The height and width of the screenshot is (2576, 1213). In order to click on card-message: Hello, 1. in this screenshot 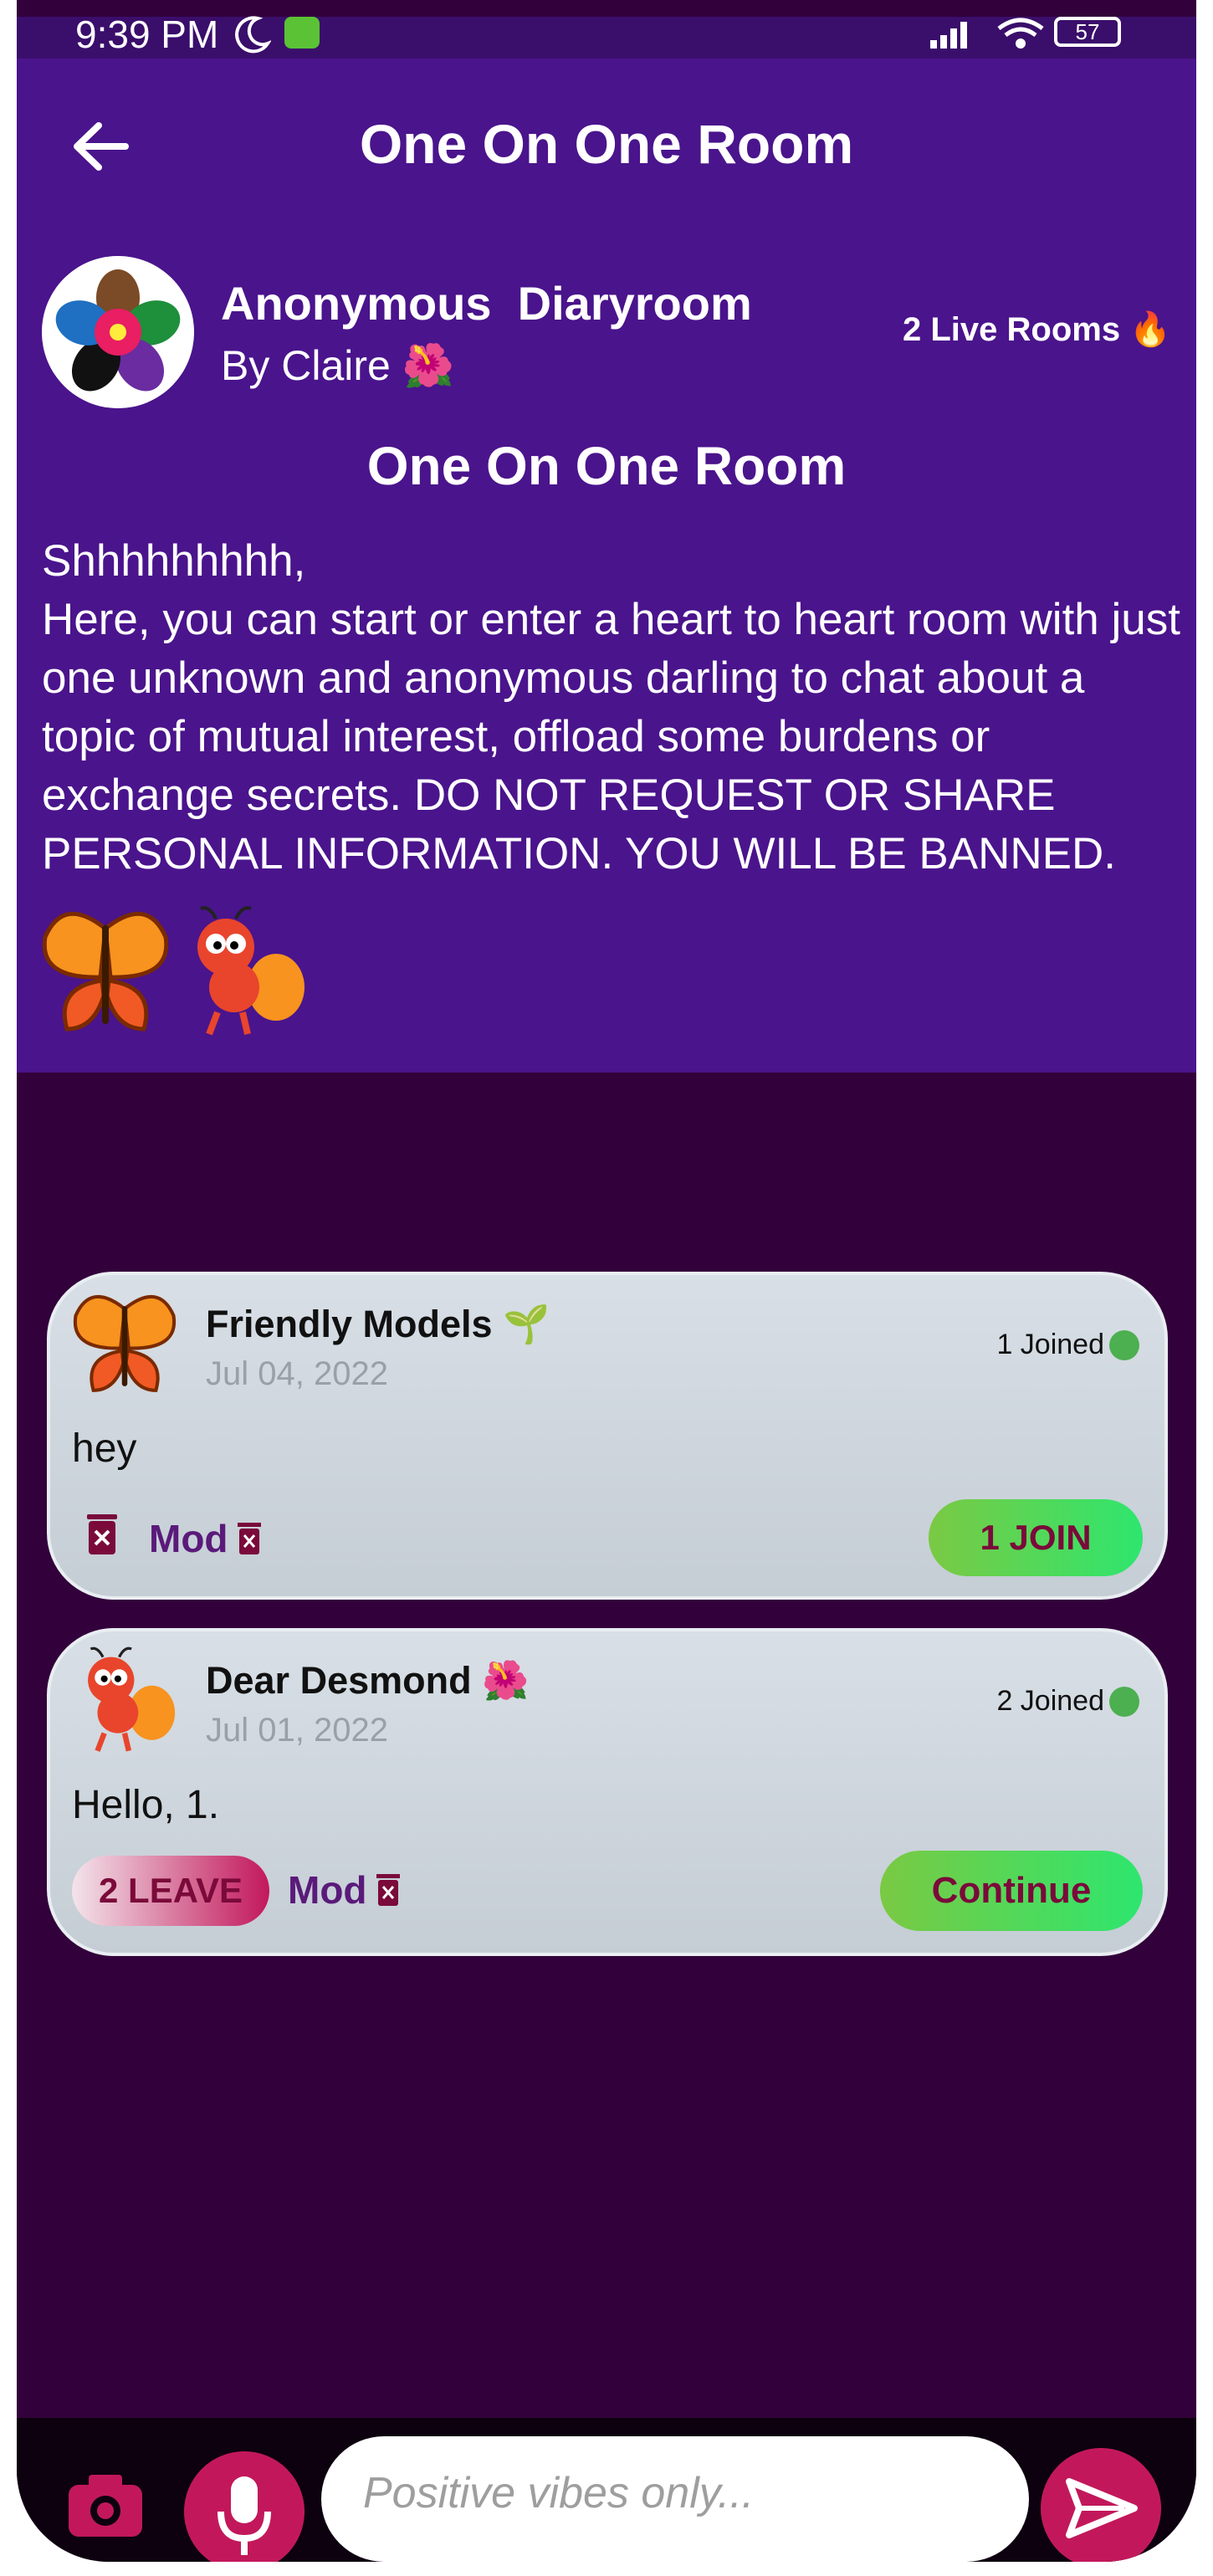, I will do `click(146, 1805)`.